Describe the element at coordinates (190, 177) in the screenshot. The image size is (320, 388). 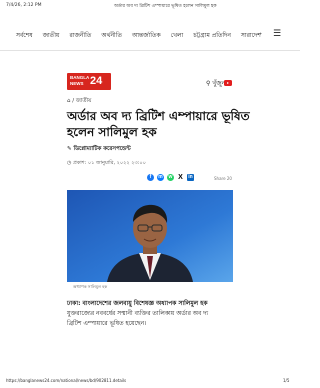
I see `linkedin-icon: in` at that location.